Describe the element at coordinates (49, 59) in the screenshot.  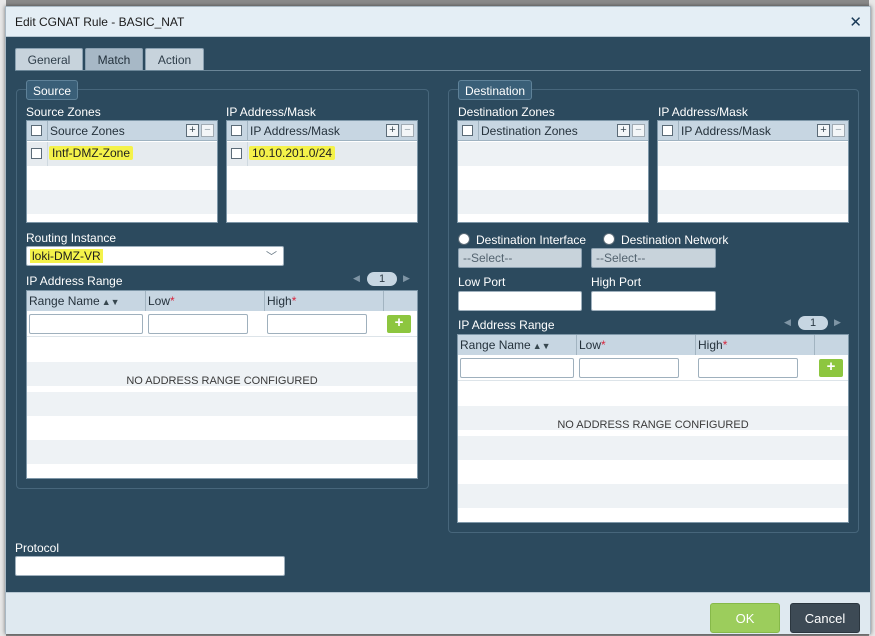
I see `tab-general: General` at that location.